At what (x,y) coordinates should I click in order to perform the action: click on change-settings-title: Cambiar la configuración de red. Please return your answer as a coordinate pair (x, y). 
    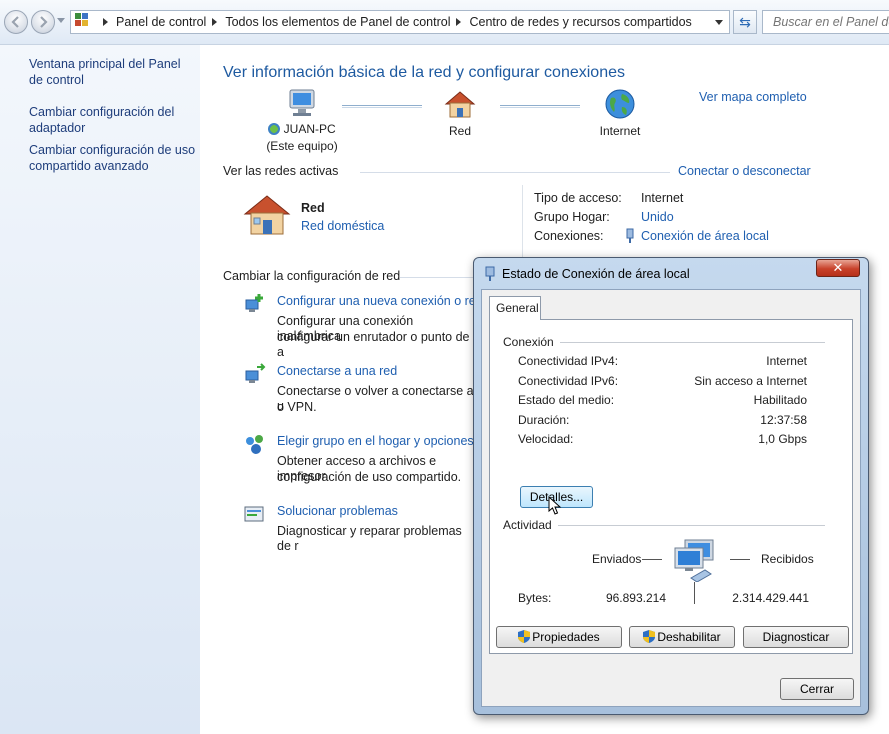
    Looking at the image, I should click on (312, 276).